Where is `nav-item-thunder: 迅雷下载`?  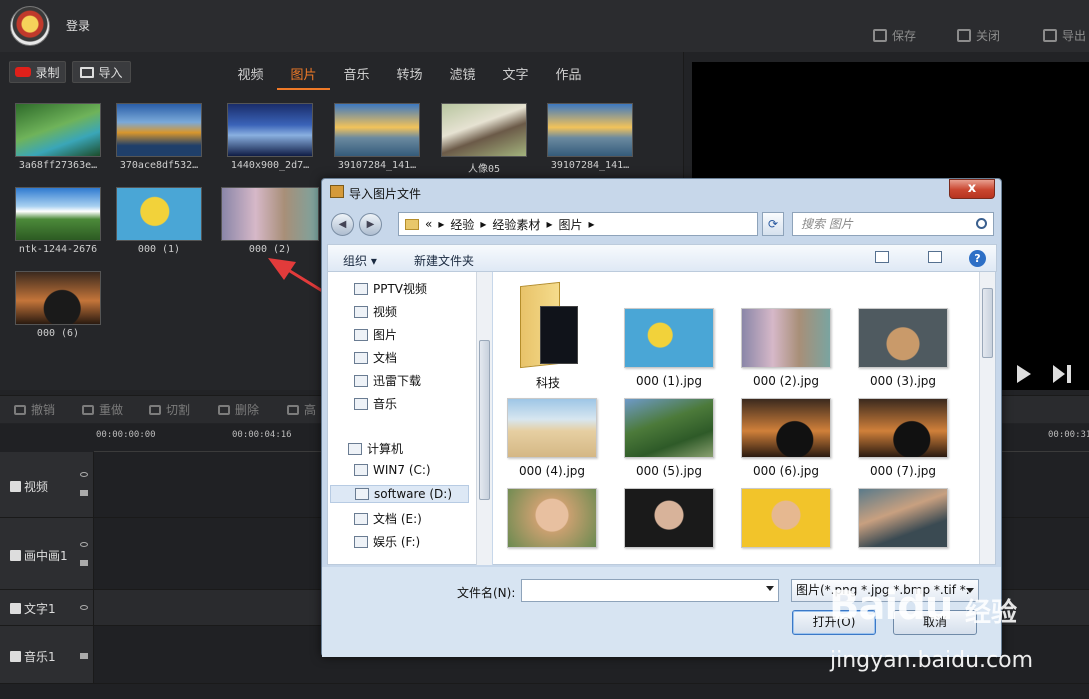 nav-item-thunder: 迅雷下载 is located at coordinates (387, 380).